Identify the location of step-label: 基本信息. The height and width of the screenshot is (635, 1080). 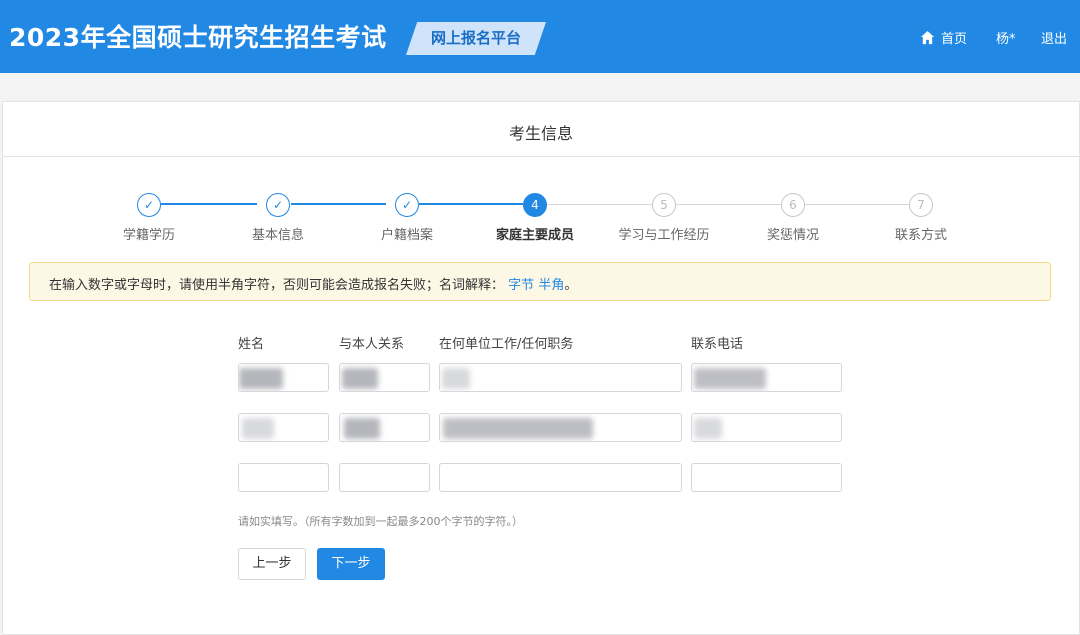
(277, 235).